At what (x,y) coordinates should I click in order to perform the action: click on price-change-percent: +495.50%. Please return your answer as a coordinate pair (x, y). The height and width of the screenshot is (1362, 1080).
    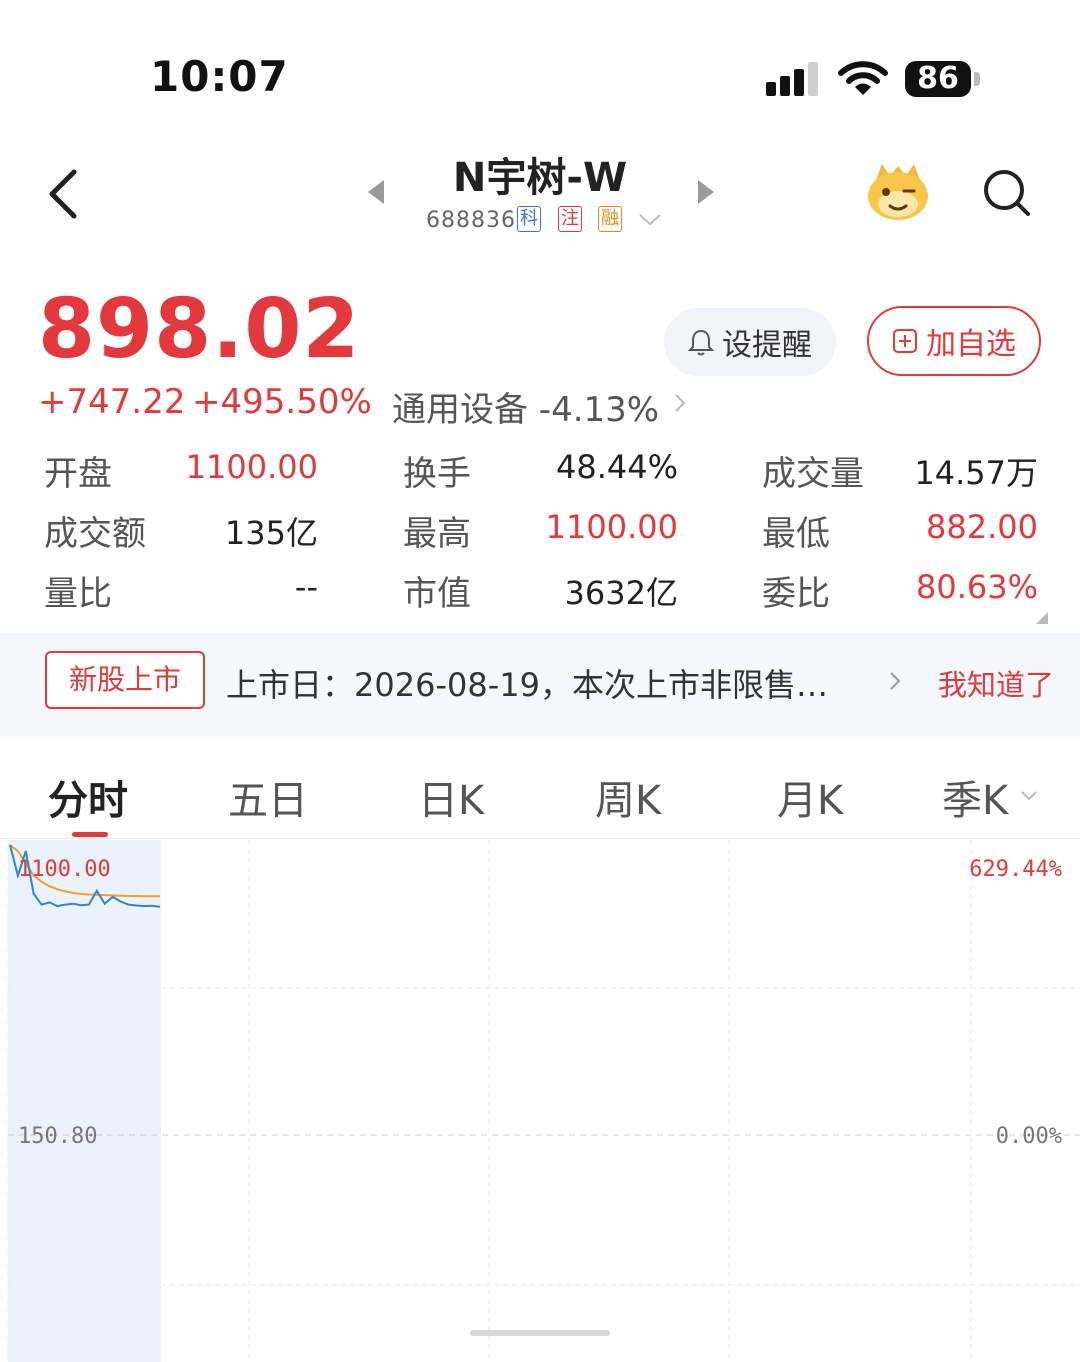
    Looking at the image, I should click on (282, 402).